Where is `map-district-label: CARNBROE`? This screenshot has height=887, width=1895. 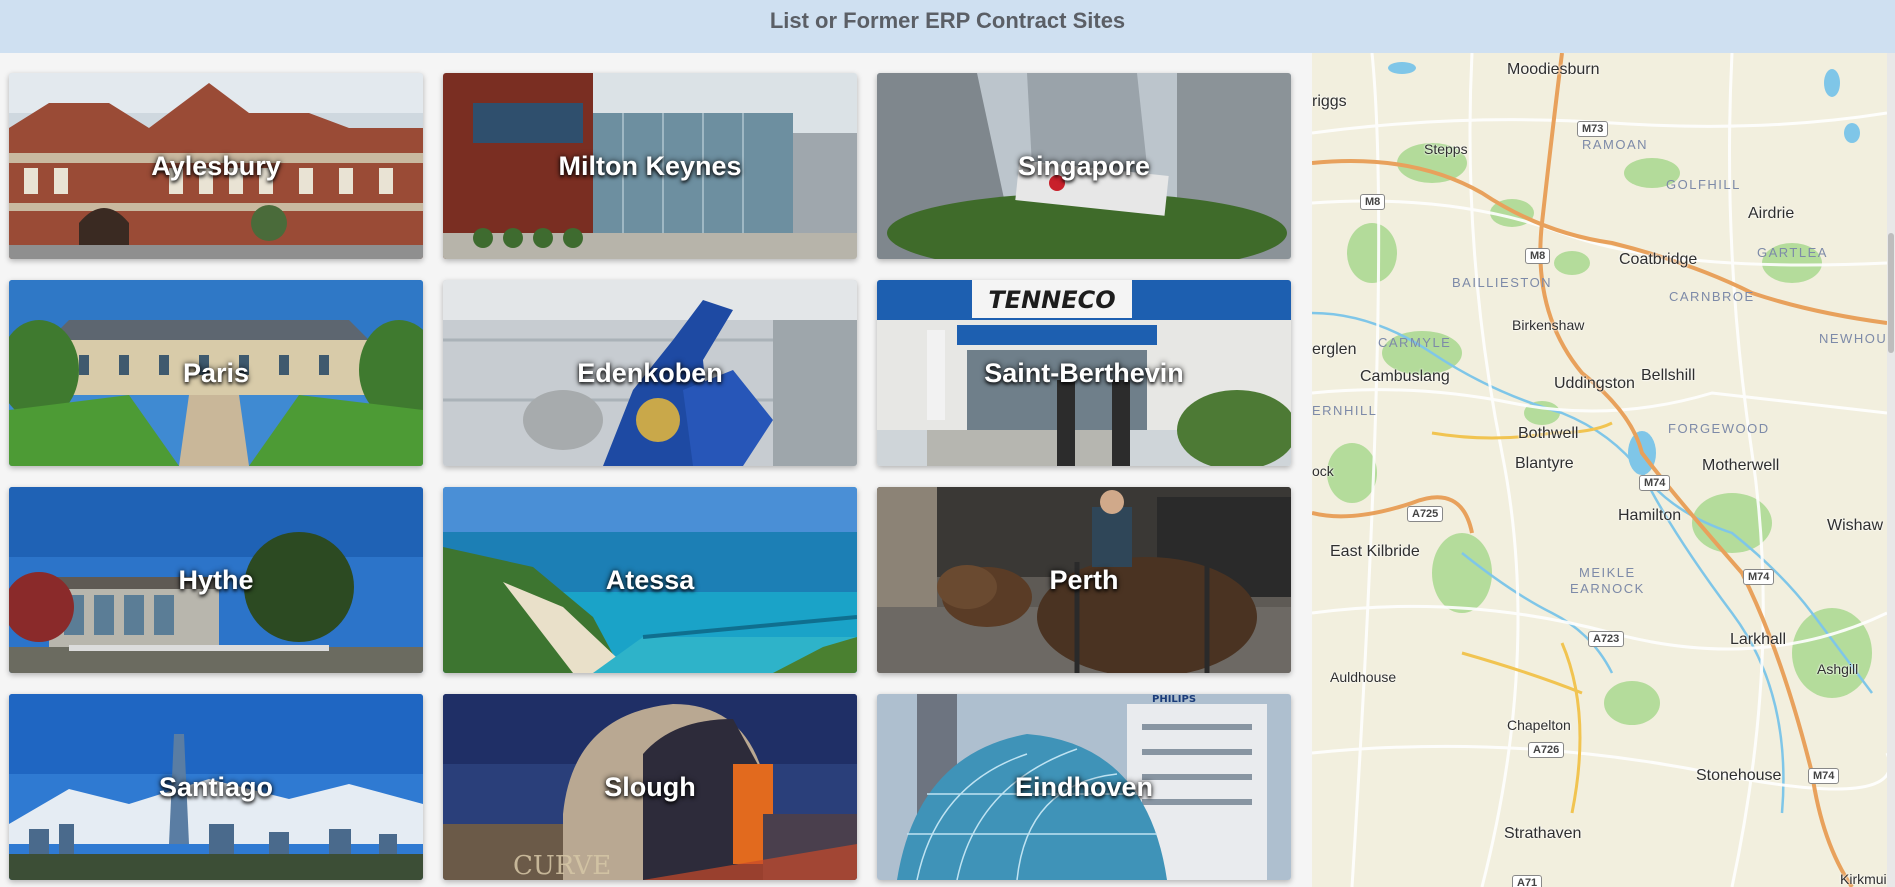 map-district-label: CARNBROE is located at coordinates (1712, 296).